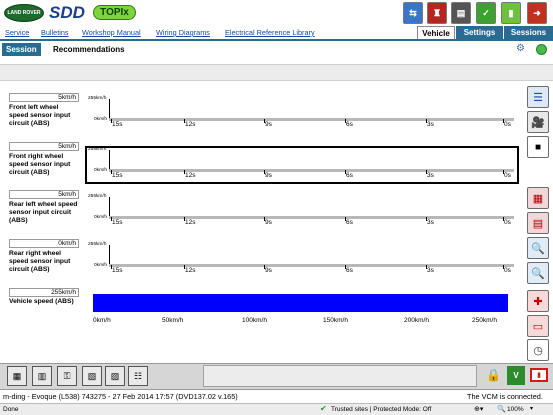 The width and height of the screenshot is (553, 415). Describe the element at coordinates (92, 376) in the screenshot. I see `readout-icon: ▧` at that location.